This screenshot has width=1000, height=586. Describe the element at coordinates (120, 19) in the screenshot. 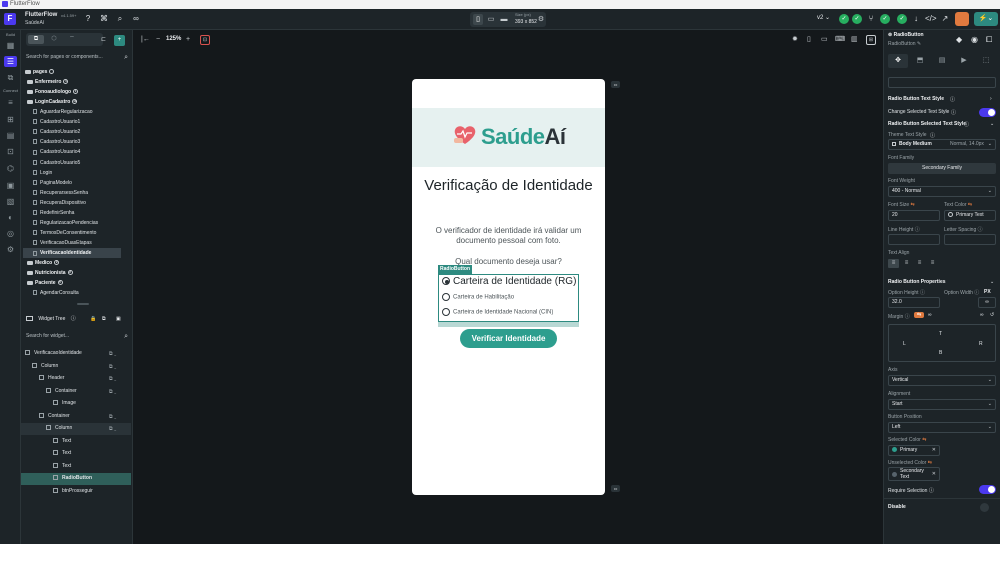

I see `search-icon: ⌕` at that location.